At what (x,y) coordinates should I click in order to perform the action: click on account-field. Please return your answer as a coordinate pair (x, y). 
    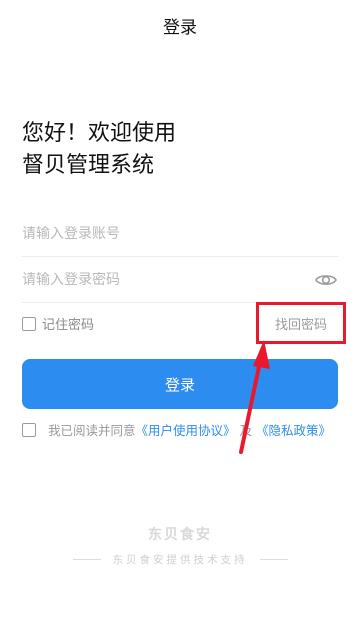
    Looking at the image, I should click on (180, 234).